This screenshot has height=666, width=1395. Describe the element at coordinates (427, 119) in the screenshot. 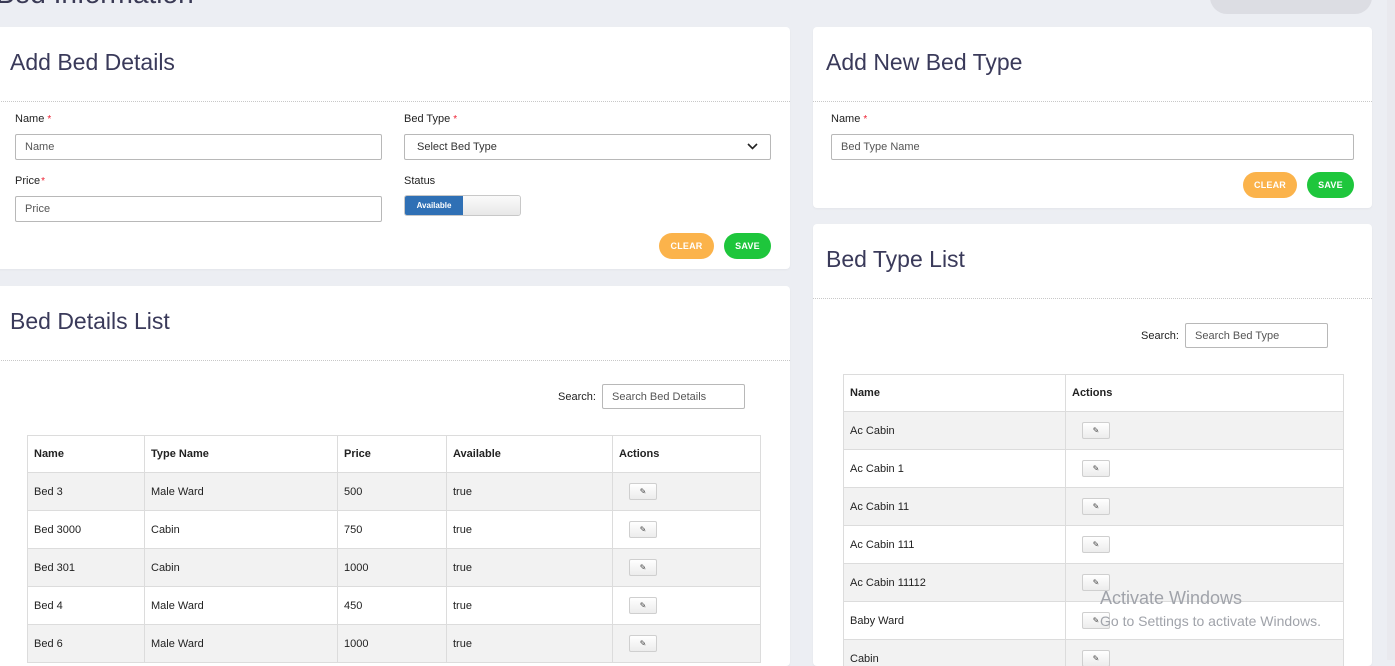

I see `bed-type-label-text: Bed Type` at that location.